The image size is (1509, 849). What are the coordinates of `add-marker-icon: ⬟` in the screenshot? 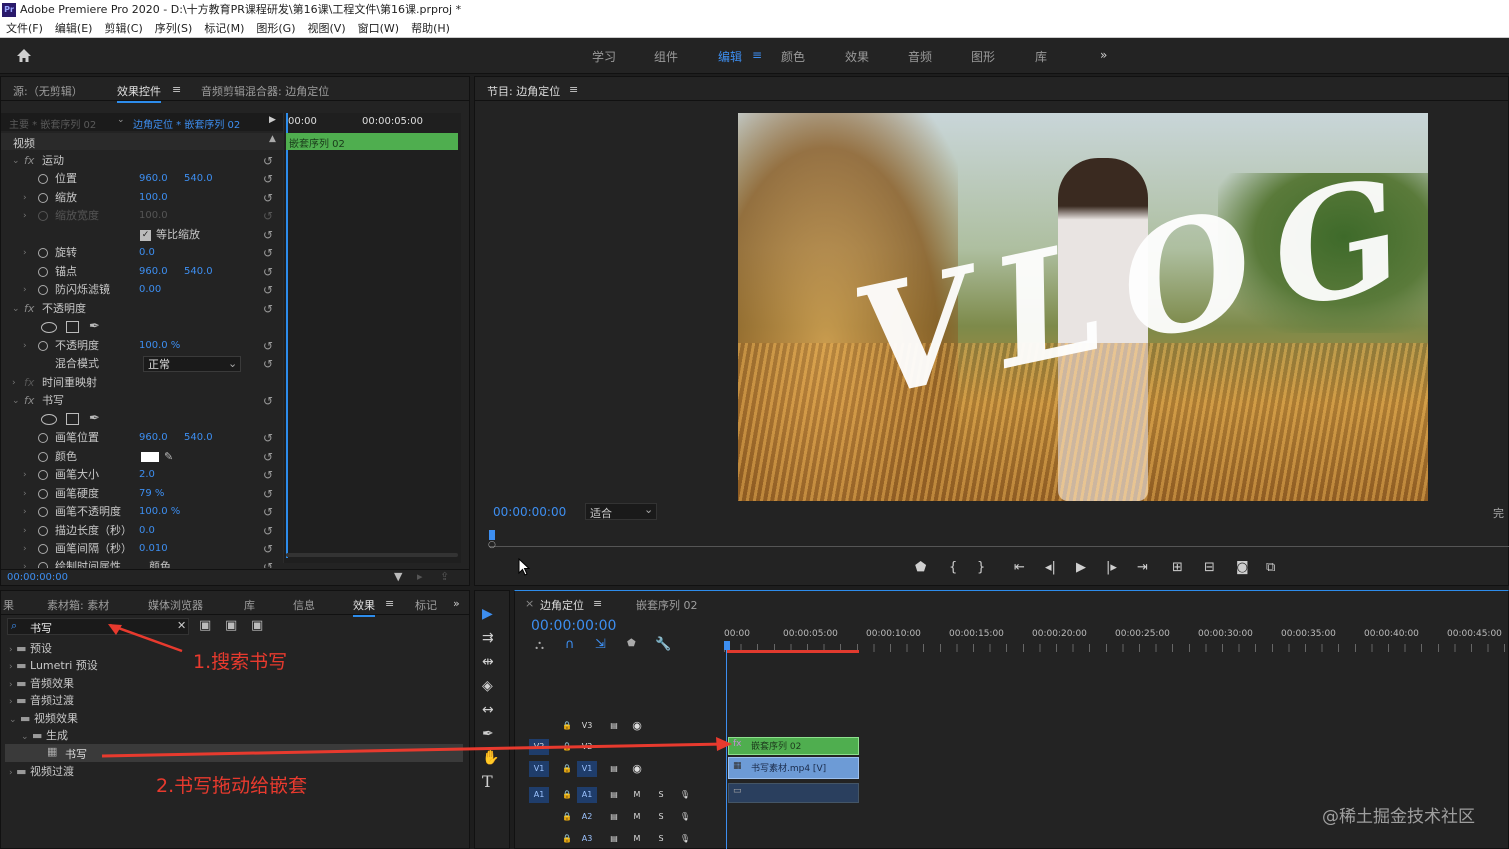 It's located at (631, 643).